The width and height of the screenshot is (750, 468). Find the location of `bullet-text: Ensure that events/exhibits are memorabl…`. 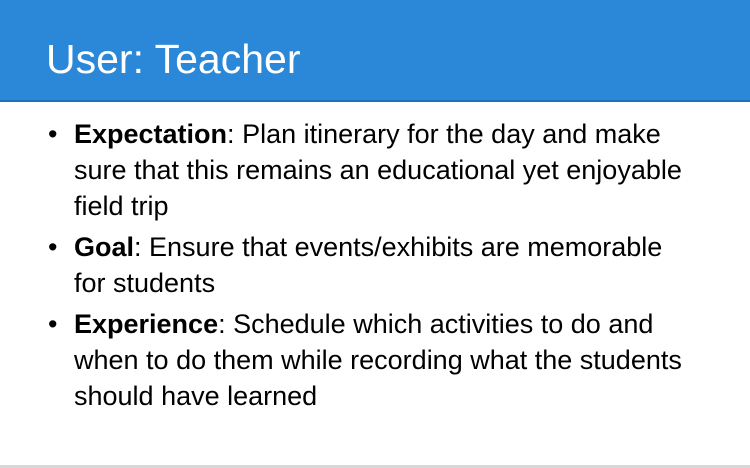

bullet-text: Ensure that events/exhibits are memorabl… is located at coordinates (368, 265).